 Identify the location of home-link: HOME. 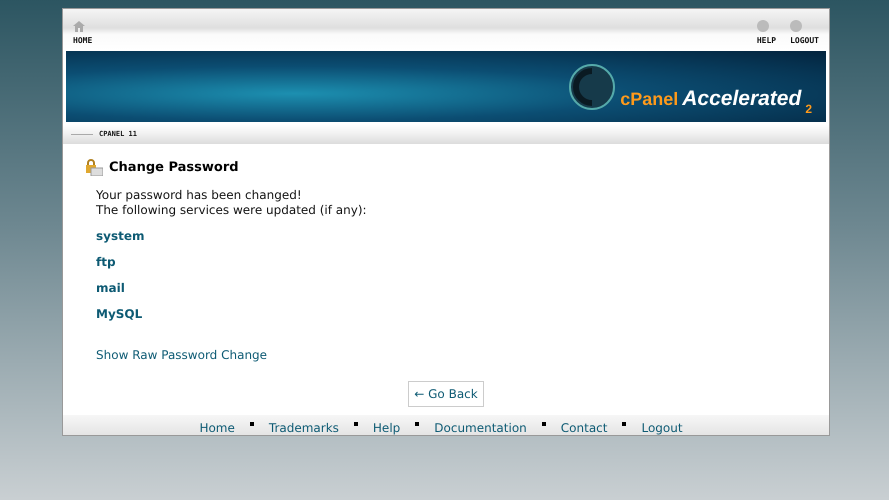
(82, 30).